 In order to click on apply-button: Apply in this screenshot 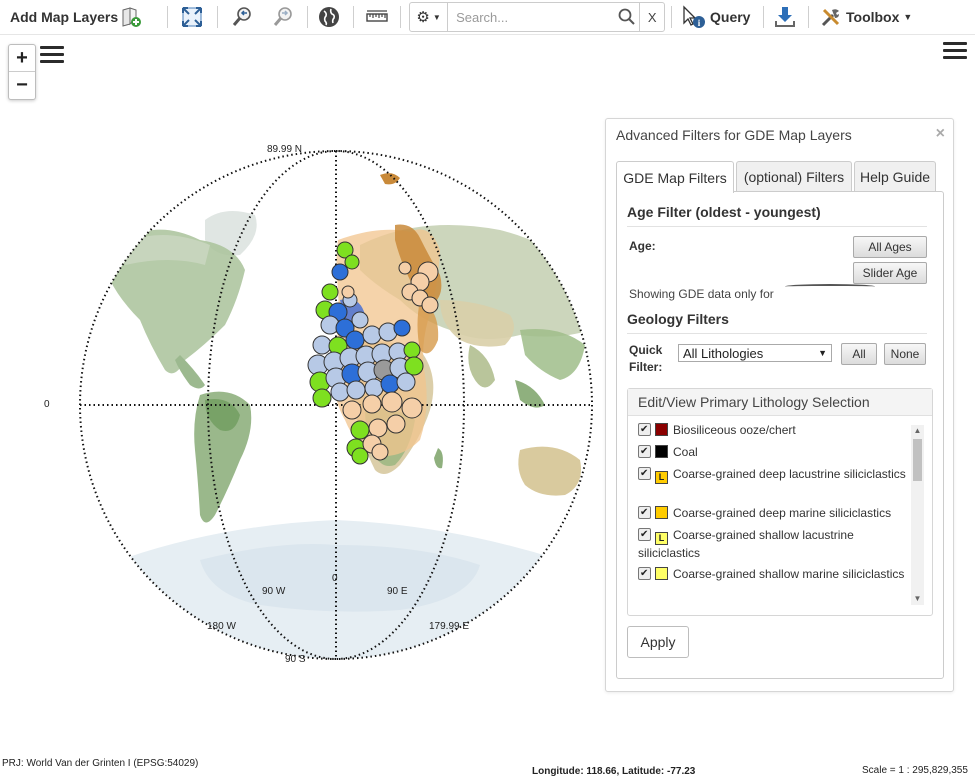, I will do `click(658, 642)`.